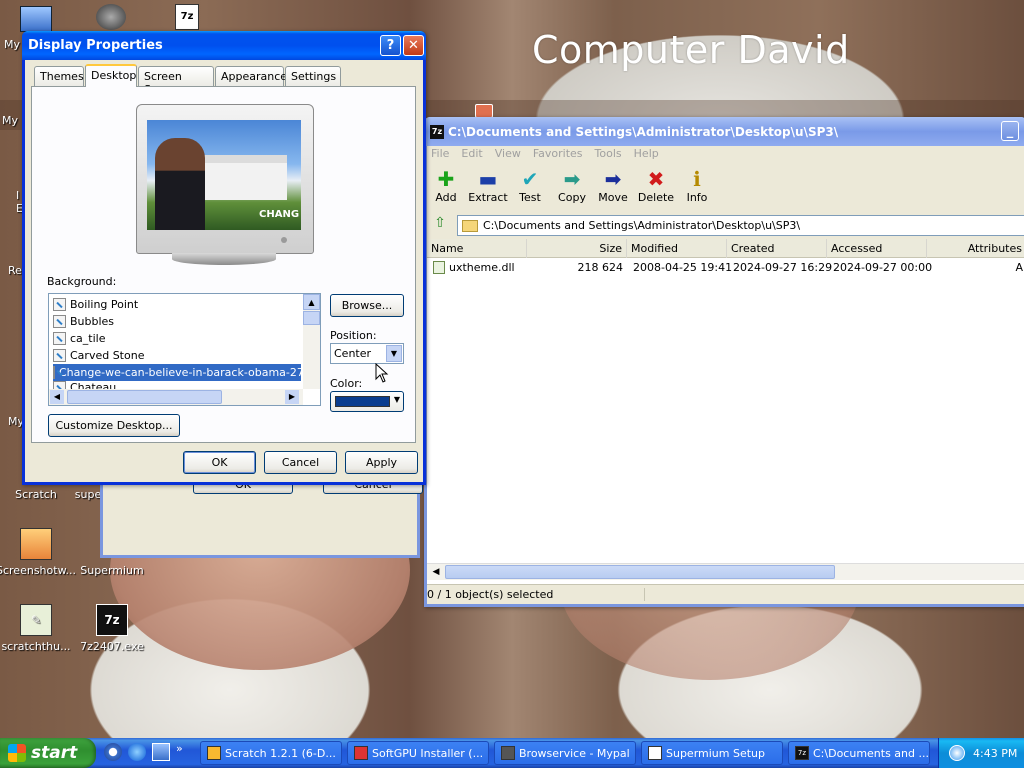 Image resolution: width=1024 pixels, height=768 pixels. Describe the element at coordinates (600, 267) in the screenshot. I see `cell-size: 218 624` at that location.